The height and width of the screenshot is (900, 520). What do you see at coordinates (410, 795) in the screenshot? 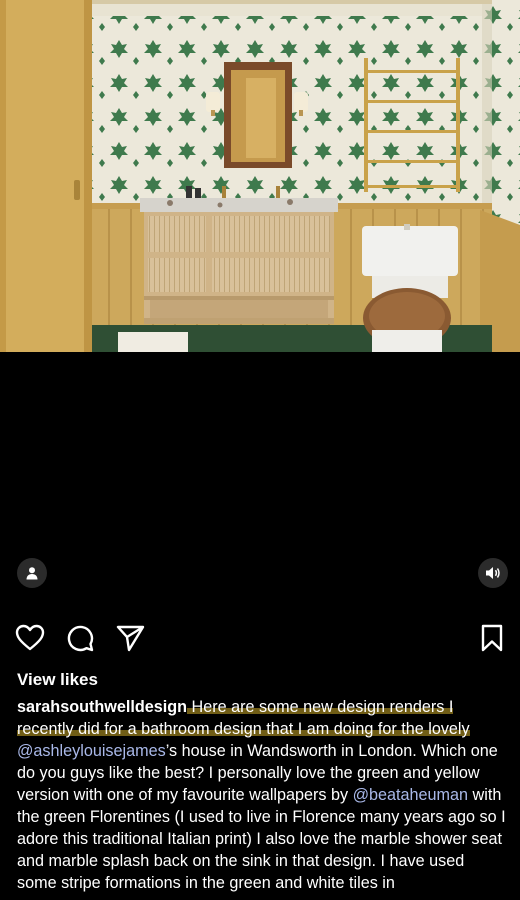
I see `mention-link: @beataheuman` at bounding box center [410, 795].